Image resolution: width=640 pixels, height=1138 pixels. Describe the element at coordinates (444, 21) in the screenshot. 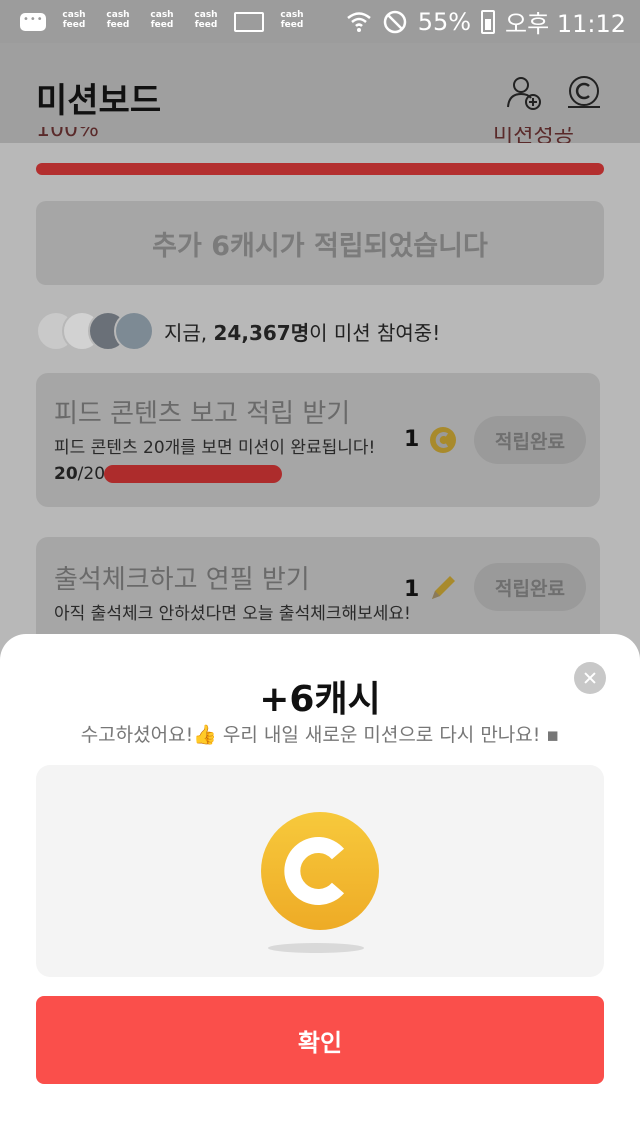

I see `battery-percent: 55%` at that location.